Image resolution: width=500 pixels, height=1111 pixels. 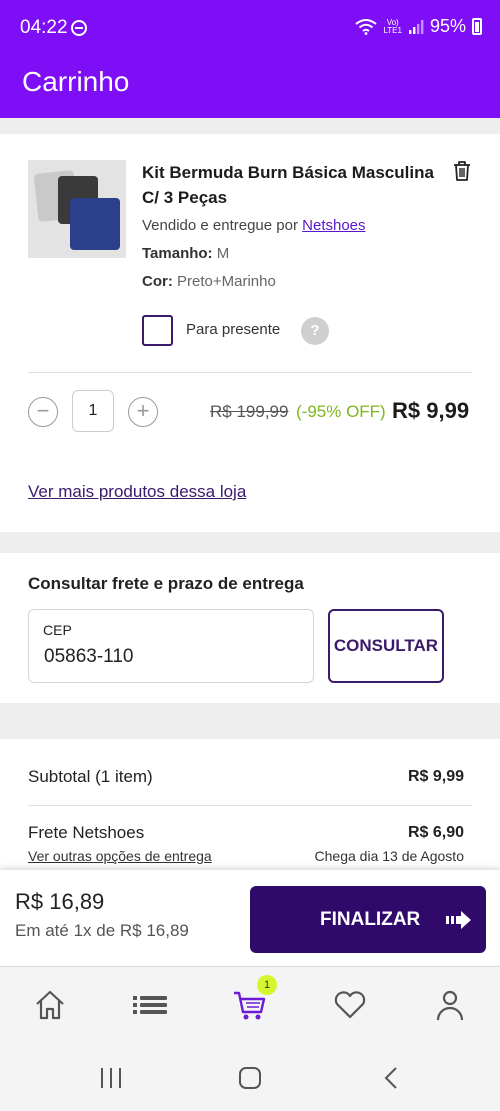 What do you see at coordinates (267, 985) in the screenshot?
I see `cart-badge: 1` at bounding box center [267, 985].